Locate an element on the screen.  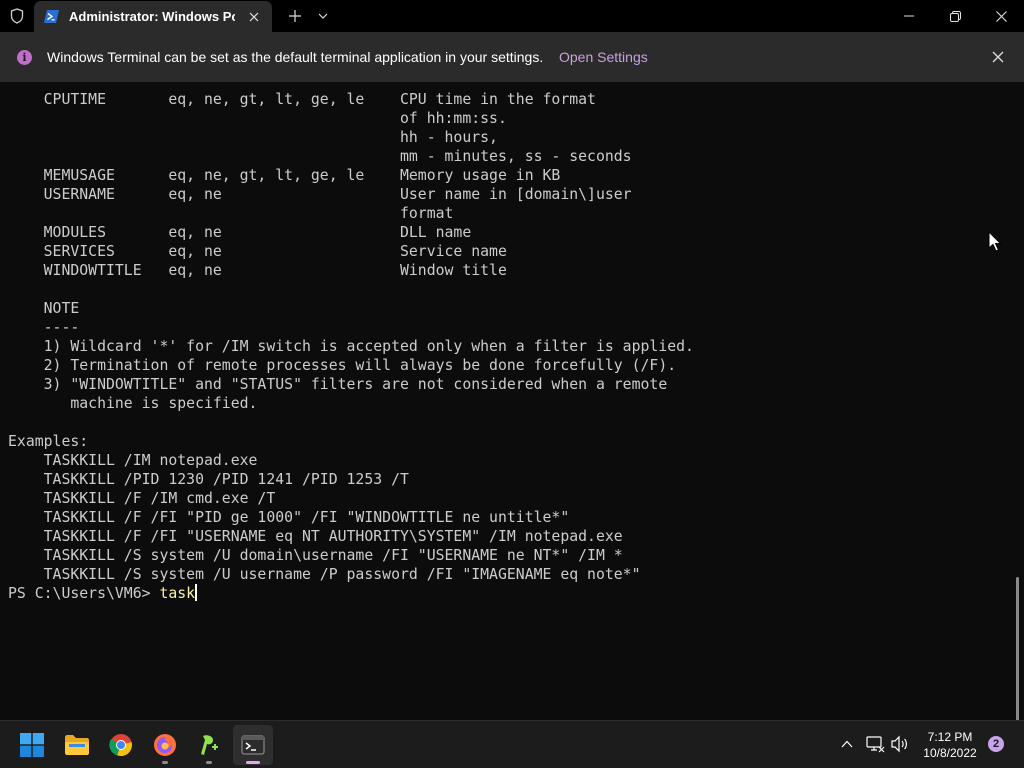
terminal-line: TASKKILL /F /IM cmd.exe /T is located at coordinates (142, 498).